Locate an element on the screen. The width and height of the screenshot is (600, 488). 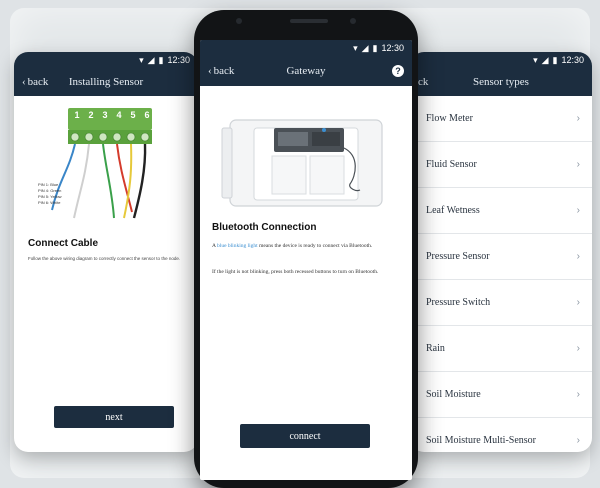
list-item-label: Rain is located at coordinates (435, 348).